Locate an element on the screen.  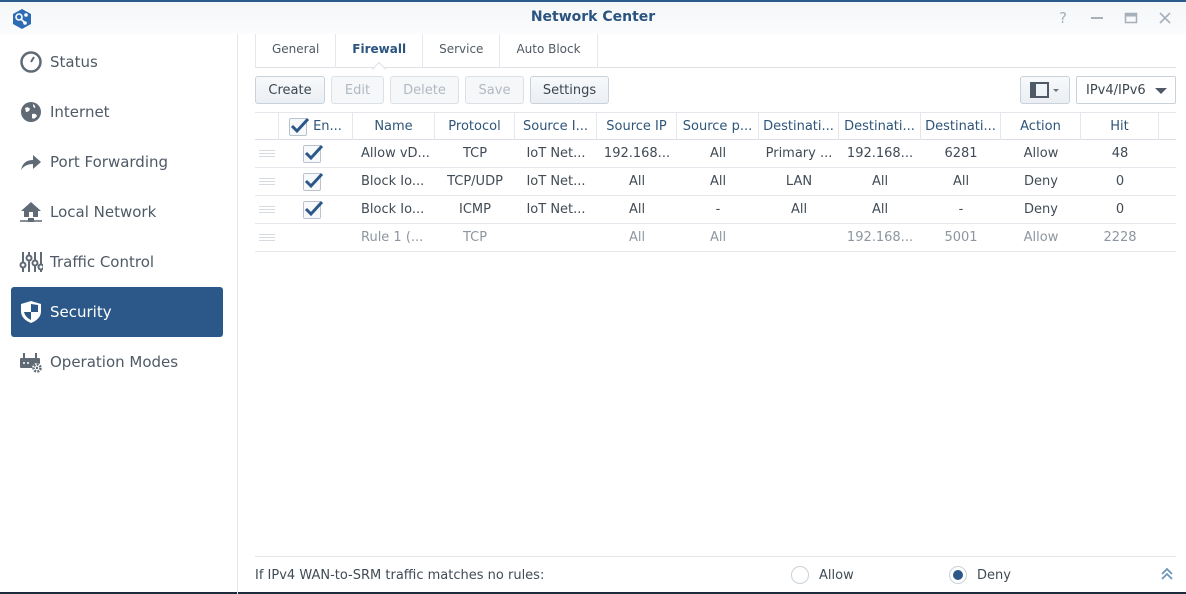
tab-service: Service is located at coordinates (462, 51).